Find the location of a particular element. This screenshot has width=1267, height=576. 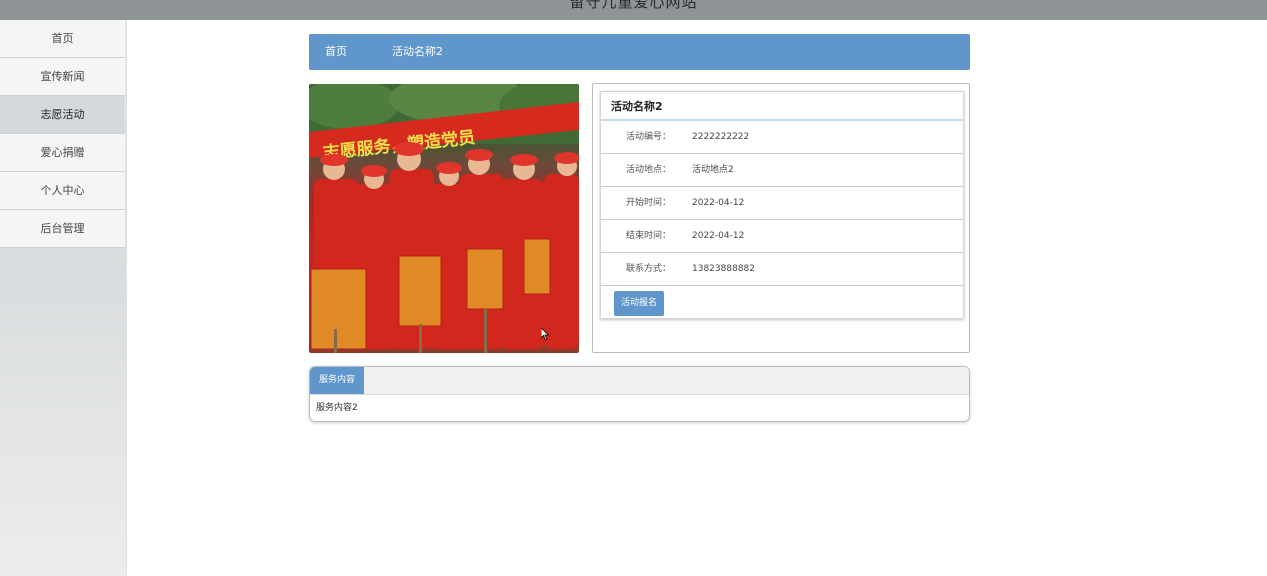

field-label: 开始时间： is located at coordinates (648, 203).